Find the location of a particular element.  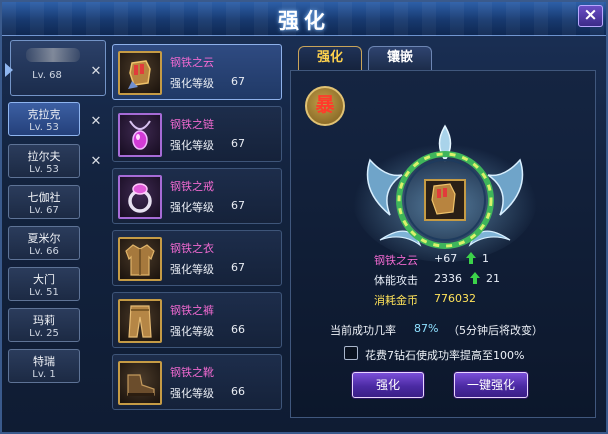

equipment-item: 钢铁之靴 强化等级 66 is located at coordinates (197, 382).